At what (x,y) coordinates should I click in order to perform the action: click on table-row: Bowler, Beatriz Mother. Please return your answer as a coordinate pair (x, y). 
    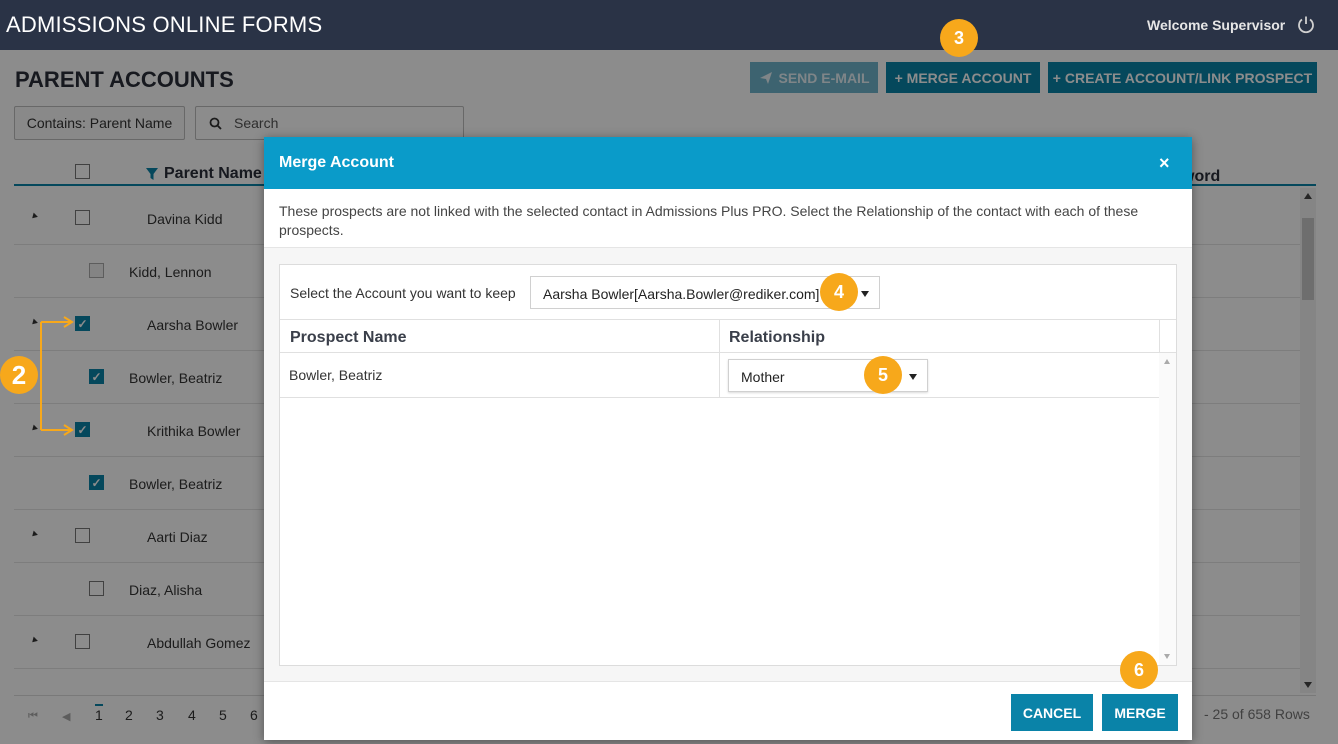
    Looking at the image, I should click on (719, 375).